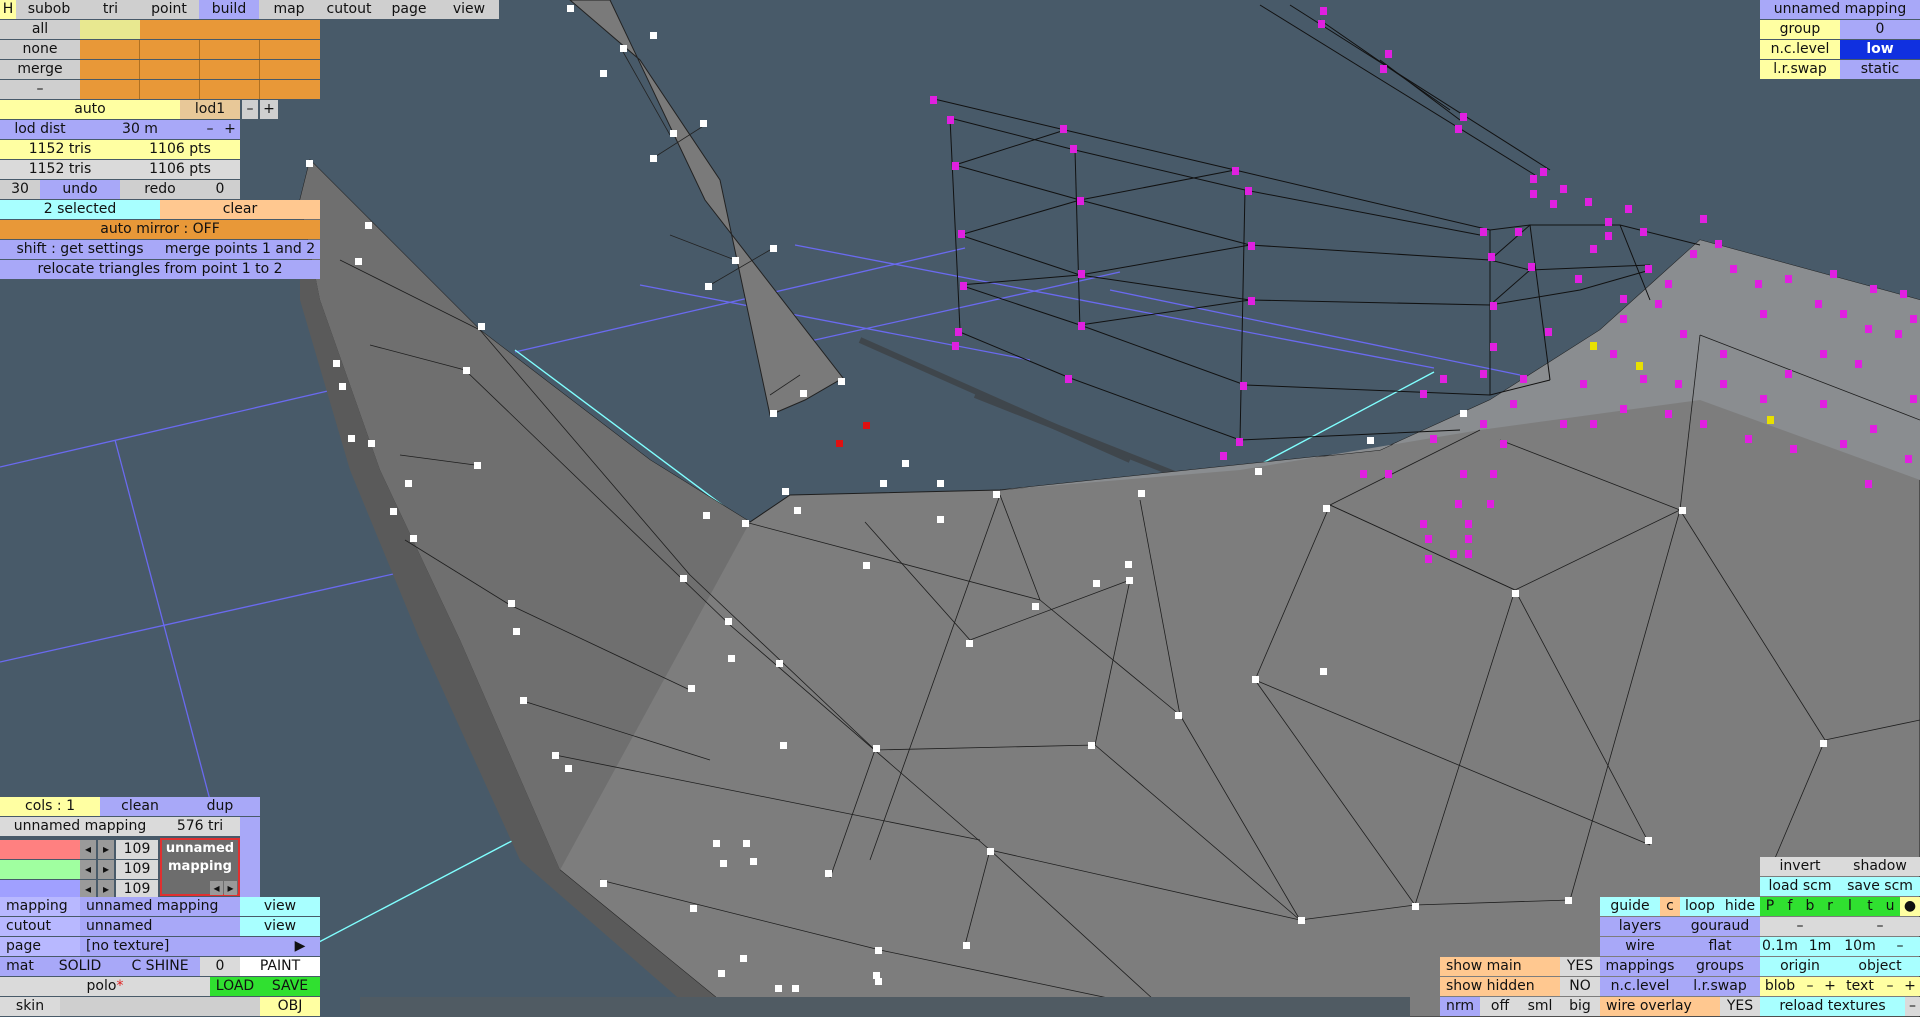  Describe the element at coordinates (1832, 1006) in the screenshot. I see `reload-textures-button: reload textures` at that location.